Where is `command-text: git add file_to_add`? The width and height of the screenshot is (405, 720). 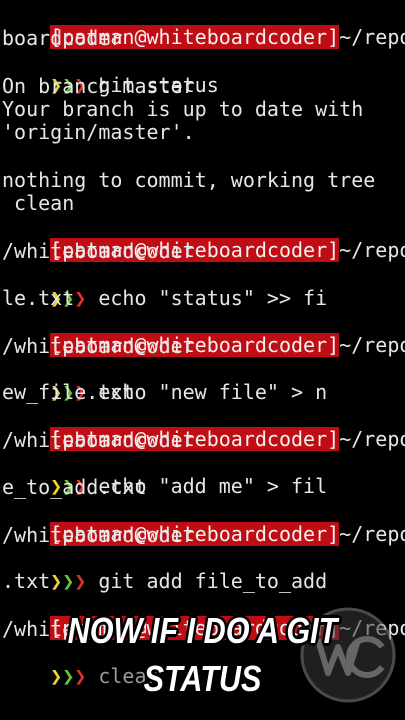
command-text: git add file_to_add is located at coordinates (207, 581).